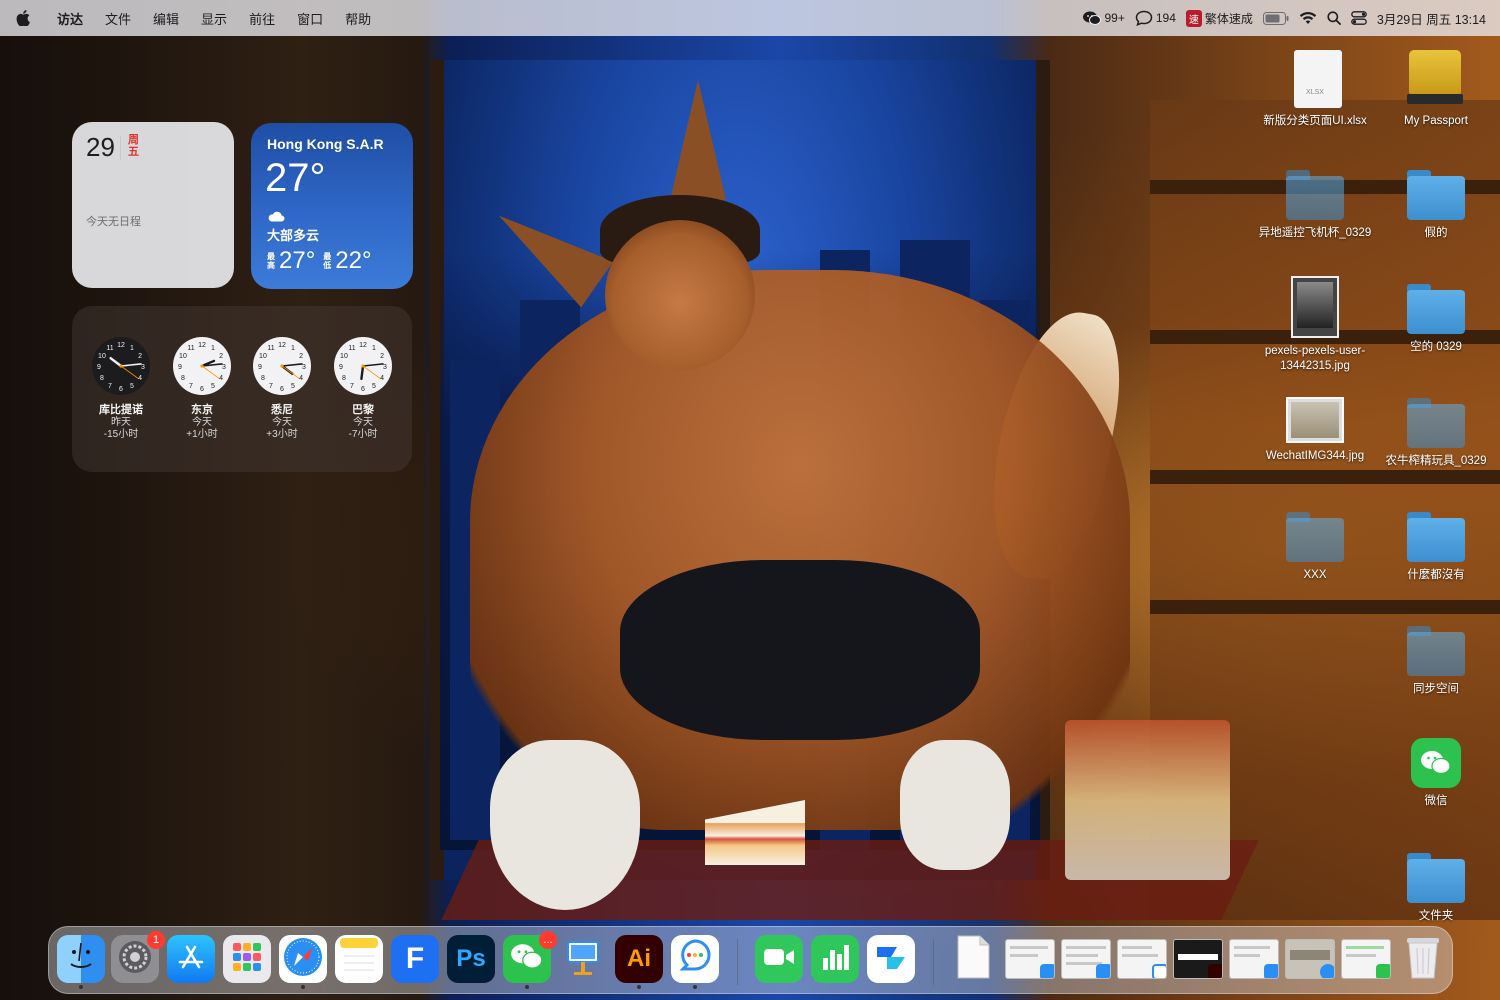 This screenshot has width=1500, height=1000. What do you see at coordinates (202, 434) in the screenshot?
I see `clock-offset: +1小时` at bounding box center [202, 434].